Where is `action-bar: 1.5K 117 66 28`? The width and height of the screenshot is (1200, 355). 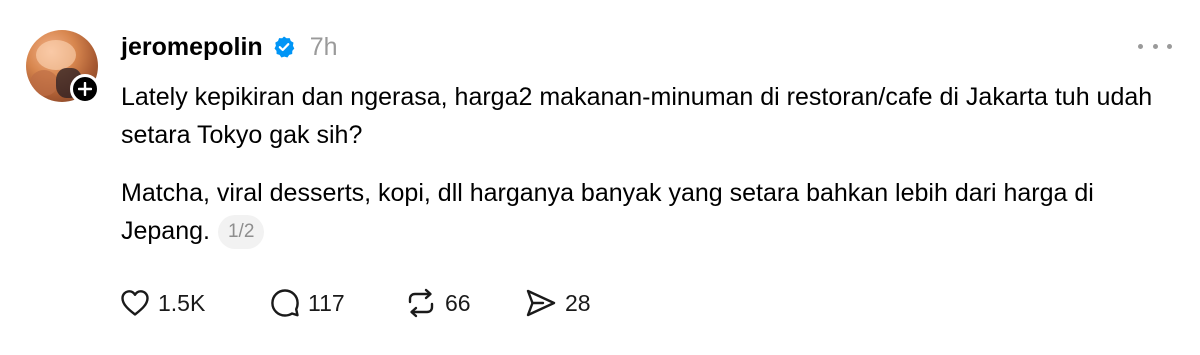 action-bar: 1.5K 117 66 28 is located at coordinates (372, 303).